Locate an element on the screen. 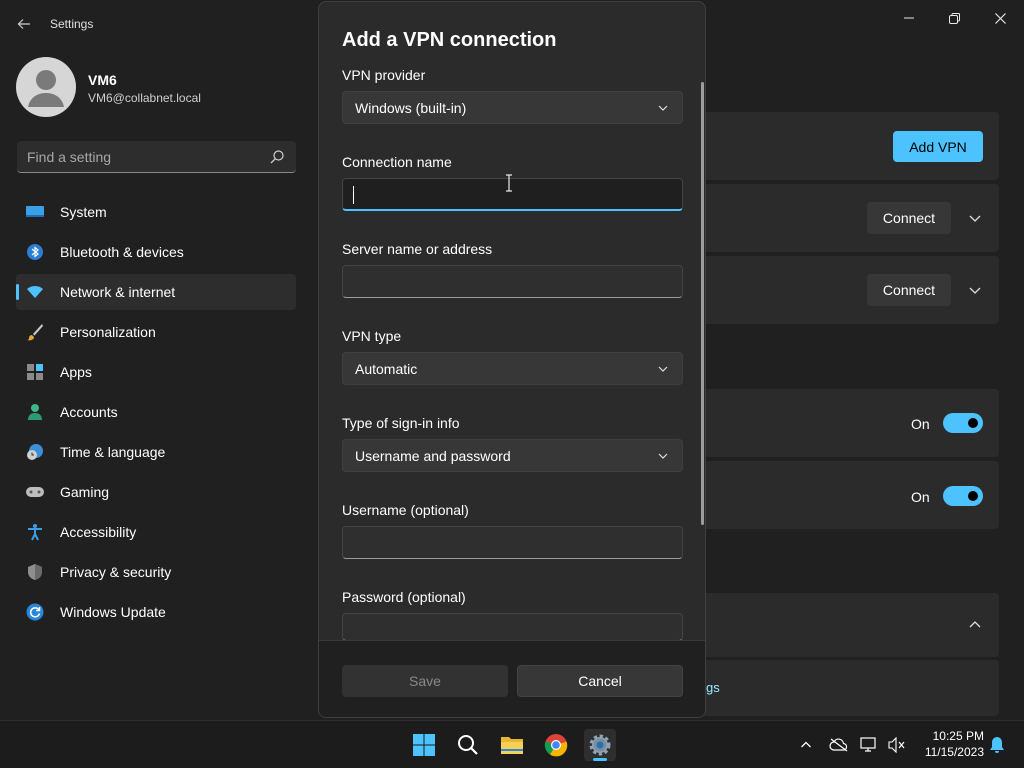 The height and width of the screenshot is (768, 1024). taskbar-clock: 10:25 PM 11/15/2023 is located at coordinates (950, 744).